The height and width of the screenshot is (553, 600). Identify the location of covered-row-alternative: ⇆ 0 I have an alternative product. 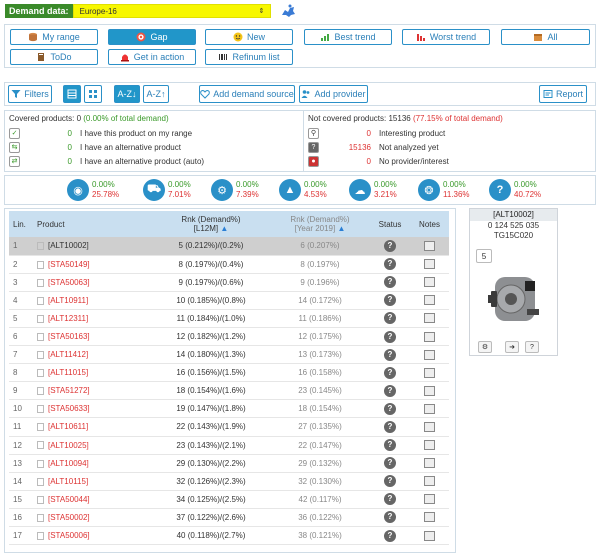
(95, 147).